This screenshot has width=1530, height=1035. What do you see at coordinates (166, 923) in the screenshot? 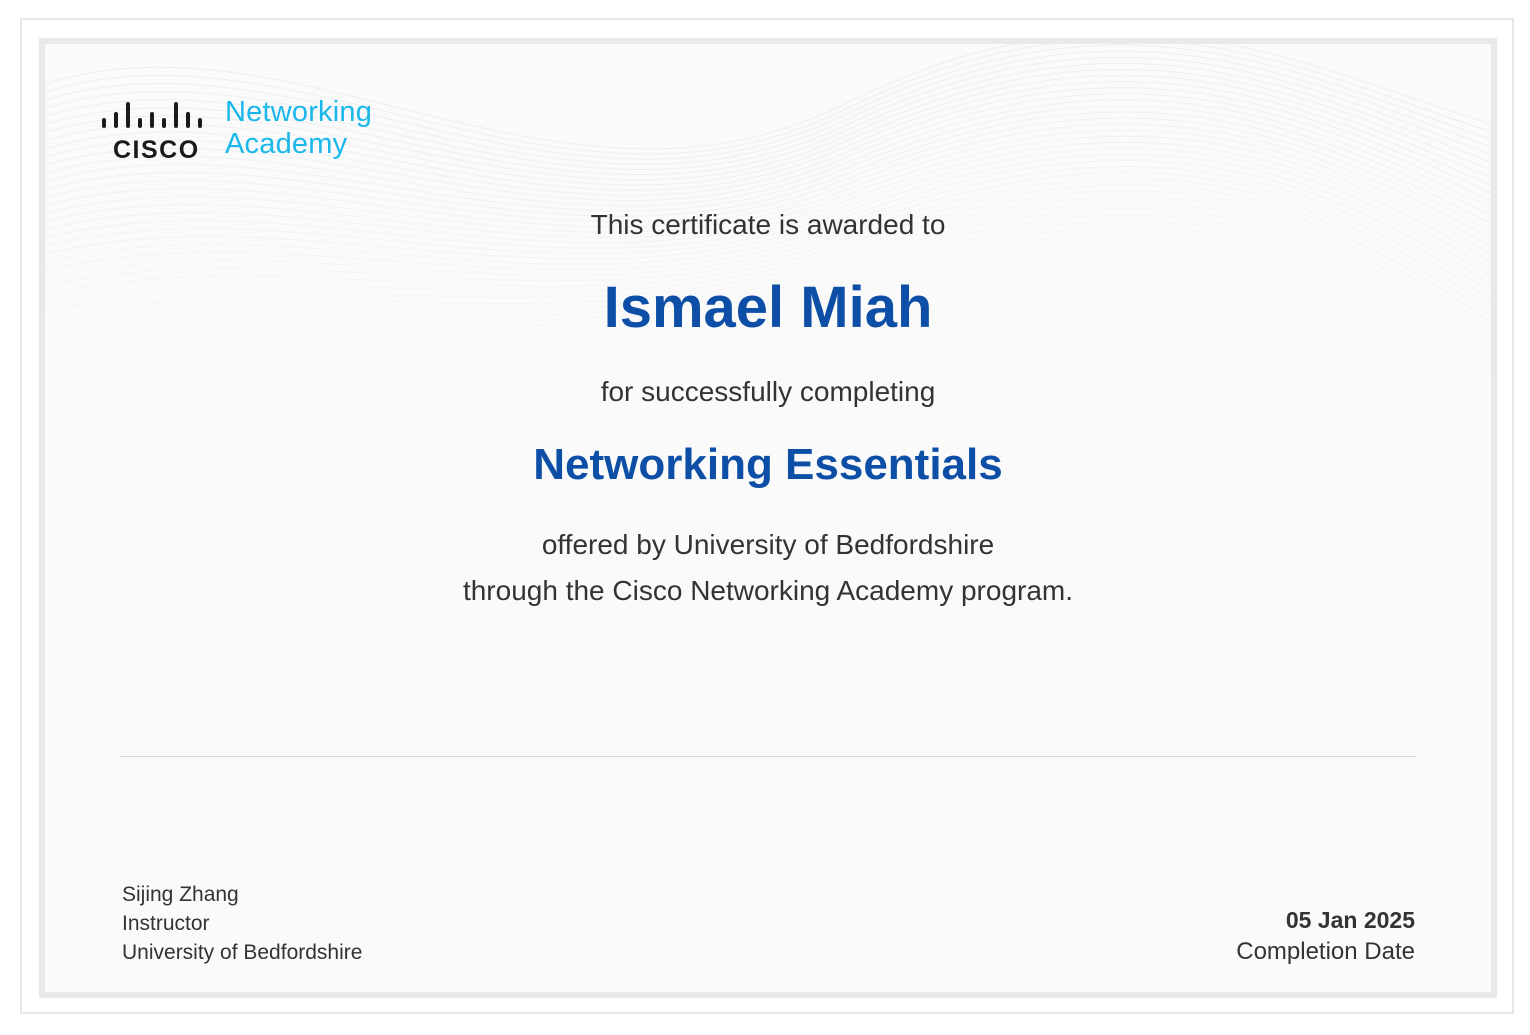
I see `signer-role: Instructor` at bounding box center [166, 923].